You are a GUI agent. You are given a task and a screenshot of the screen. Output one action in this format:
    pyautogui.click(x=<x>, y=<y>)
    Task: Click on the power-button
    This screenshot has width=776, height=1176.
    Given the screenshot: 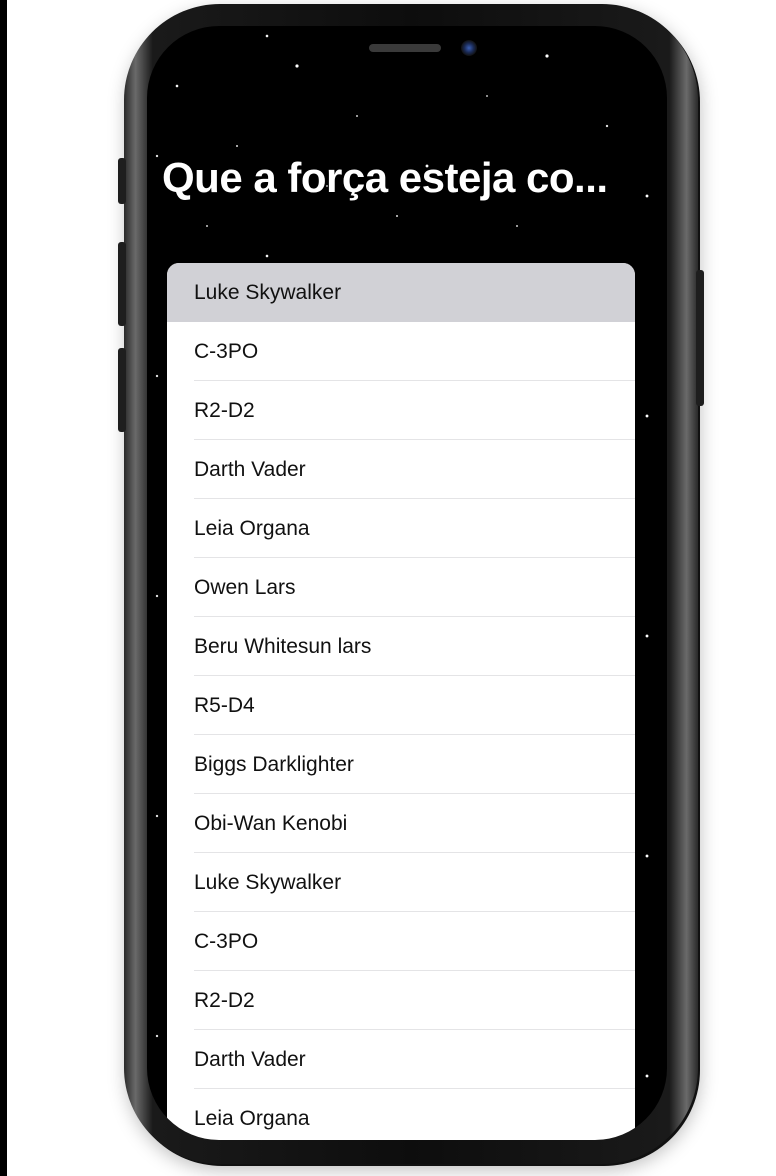 What is the action you would take?
    pyautogui.click(x=700, y=338)
    